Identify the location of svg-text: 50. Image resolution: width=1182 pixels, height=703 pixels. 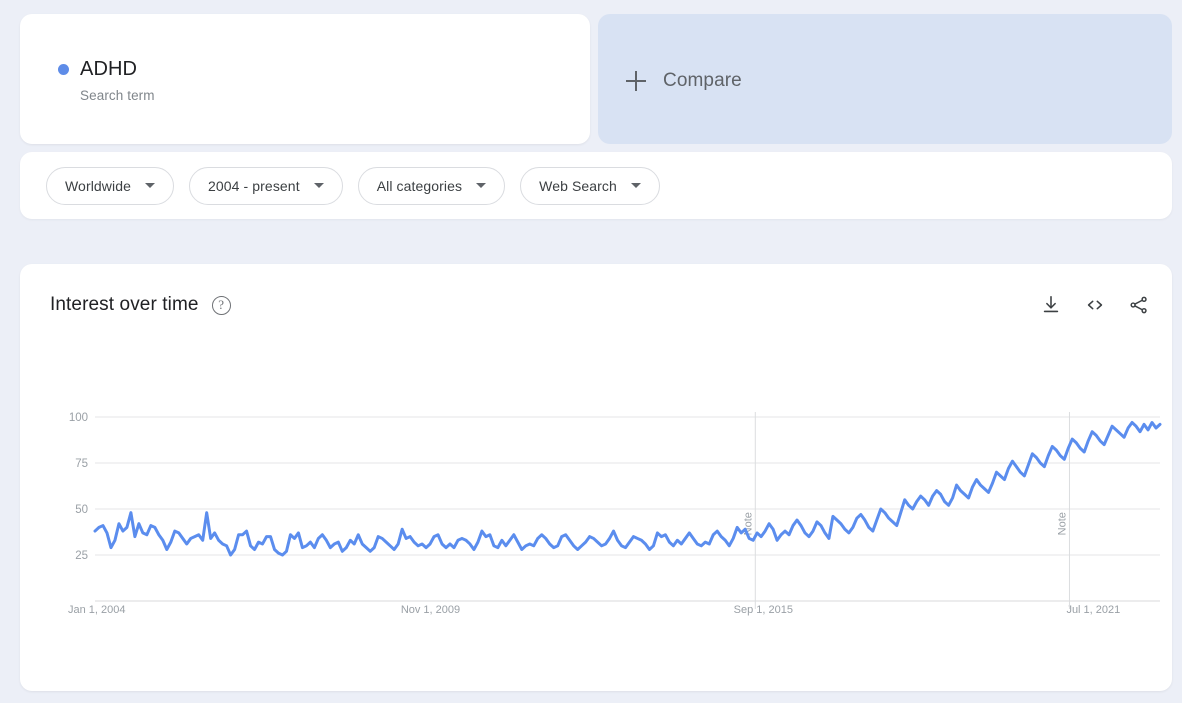
(81, 510).